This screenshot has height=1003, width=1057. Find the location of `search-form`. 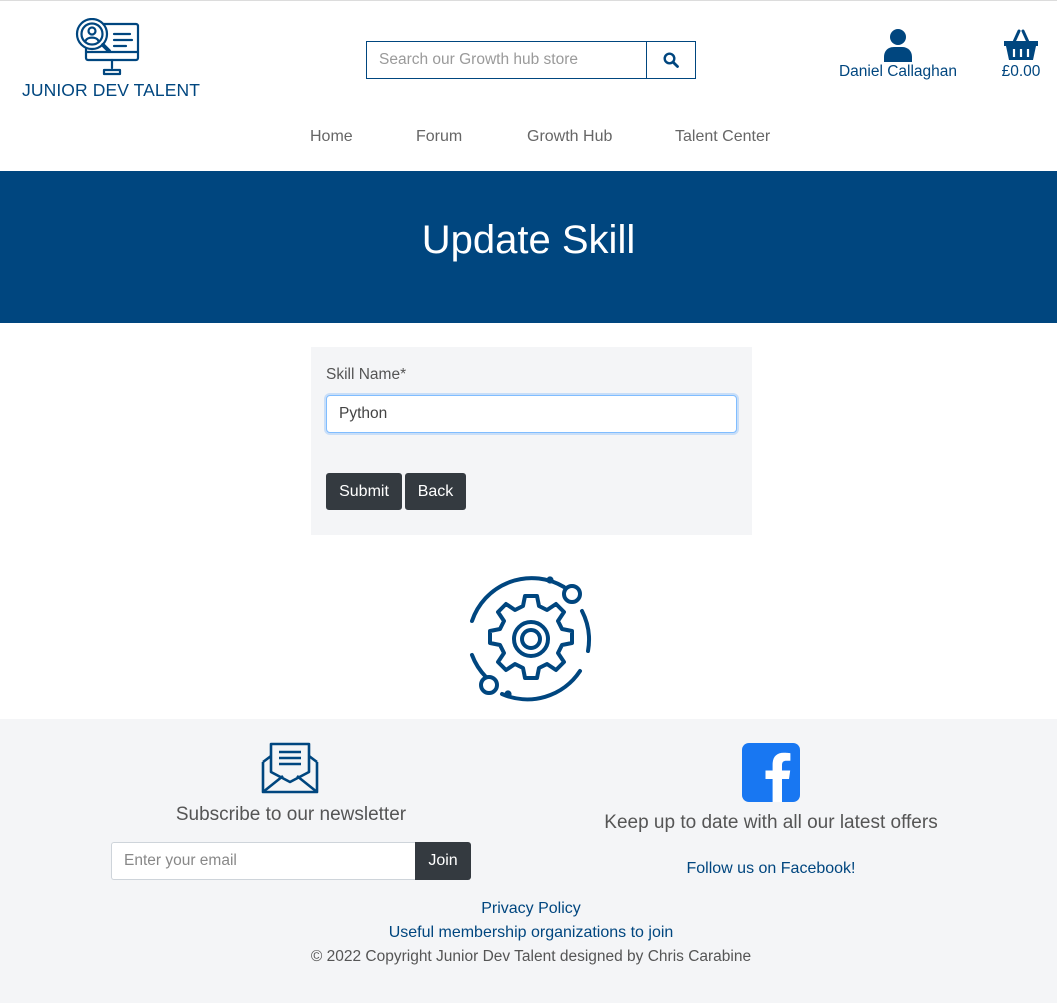

search-form is located at coordinates (531, 60).